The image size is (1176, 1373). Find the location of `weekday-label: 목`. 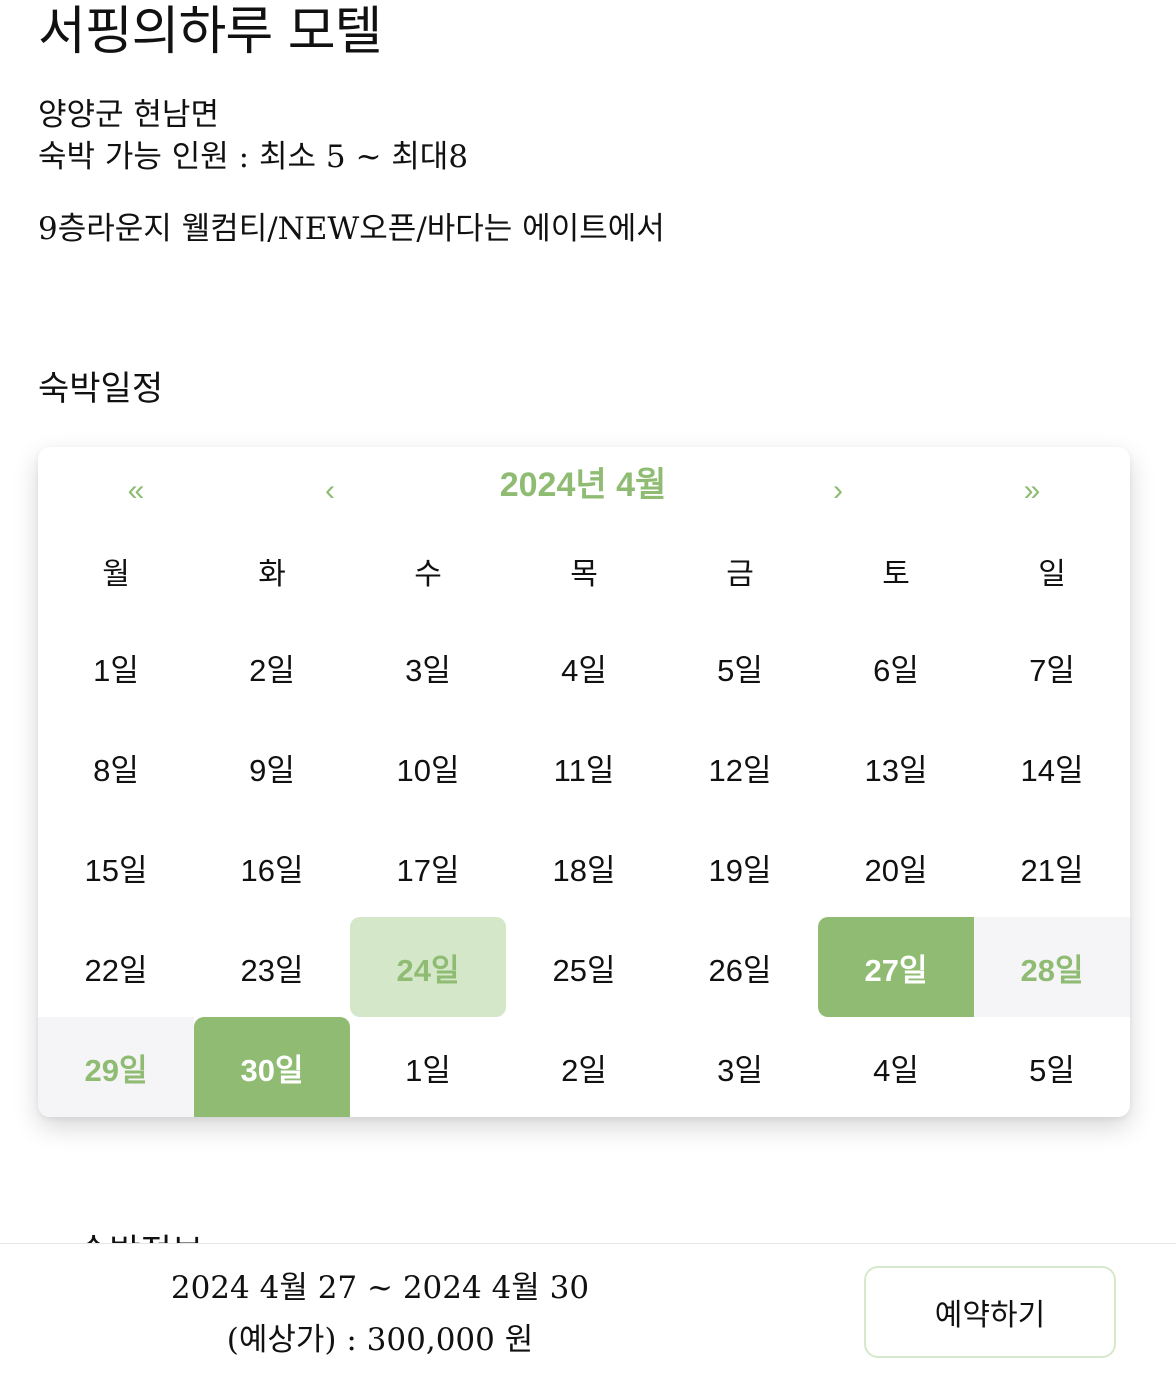

weekday-label: 목 is located at coordinates (584, 574).